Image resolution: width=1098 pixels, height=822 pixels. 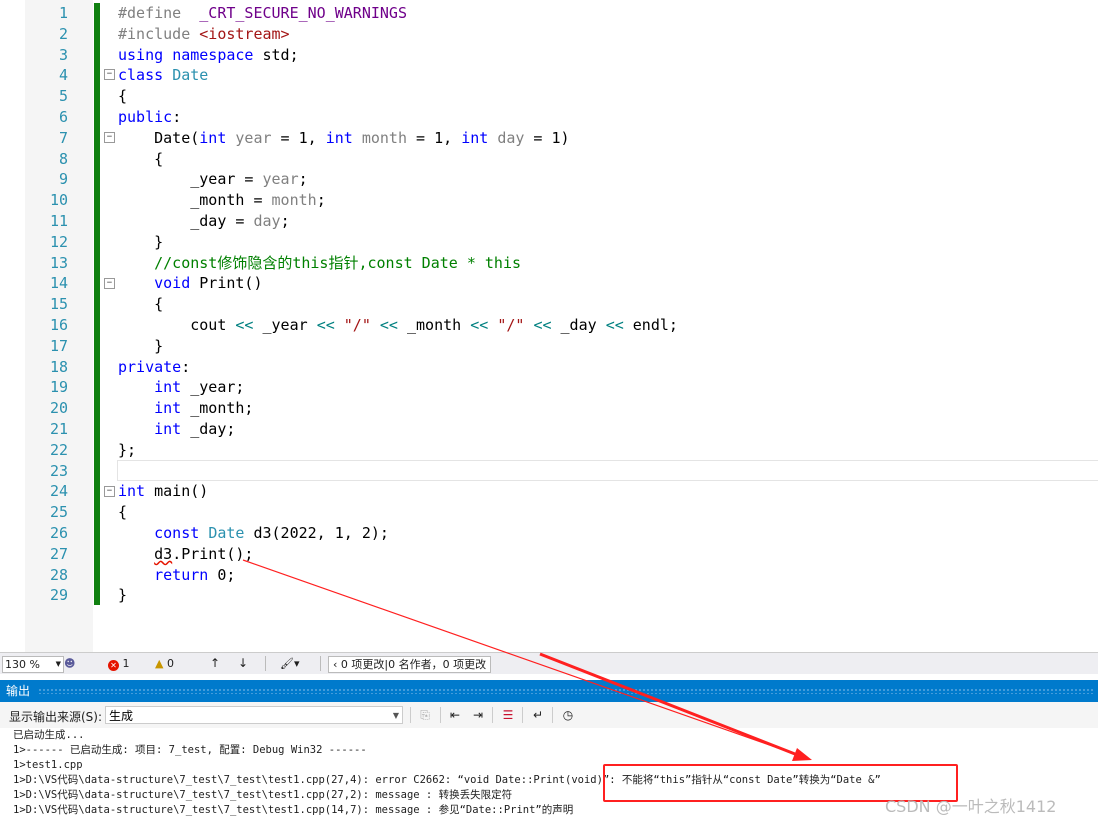 I want to click on code-line: 19 int _year;, so click(x=549, y=387).